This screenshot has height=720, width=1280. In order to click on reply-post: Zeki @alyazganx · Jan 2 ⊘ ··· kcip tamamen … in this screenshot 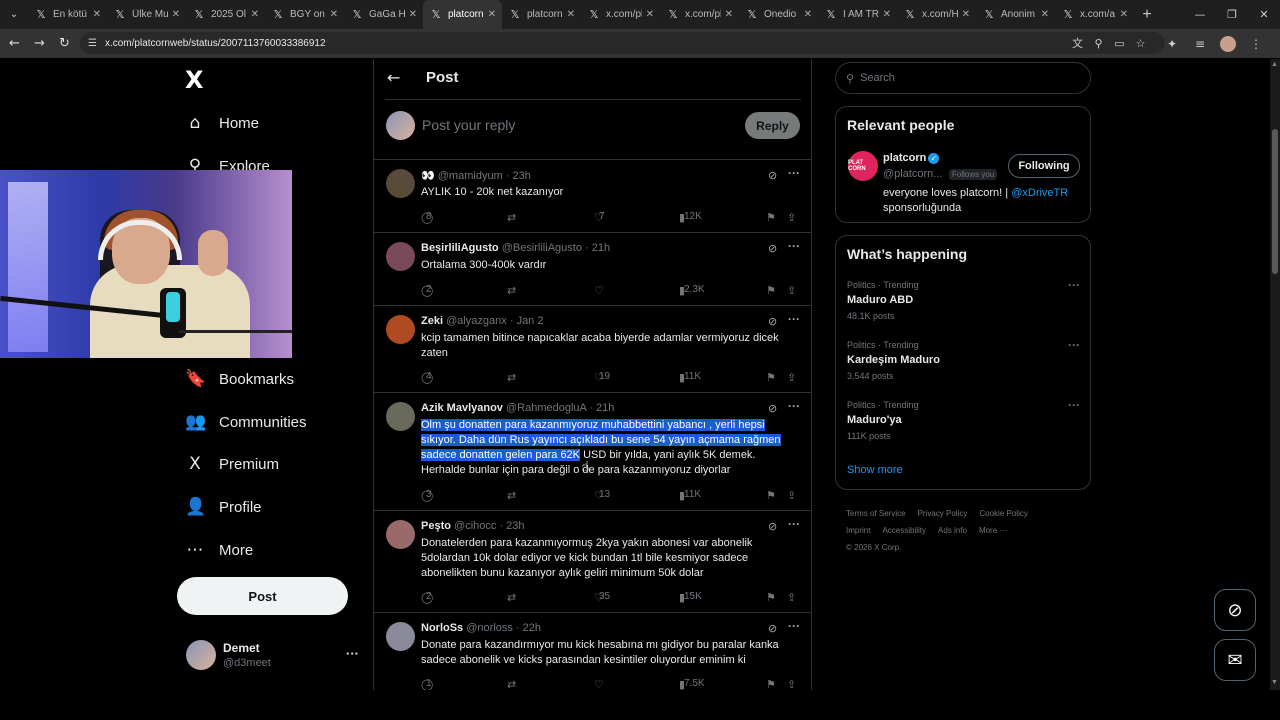, I will do `click(592, 349)`.